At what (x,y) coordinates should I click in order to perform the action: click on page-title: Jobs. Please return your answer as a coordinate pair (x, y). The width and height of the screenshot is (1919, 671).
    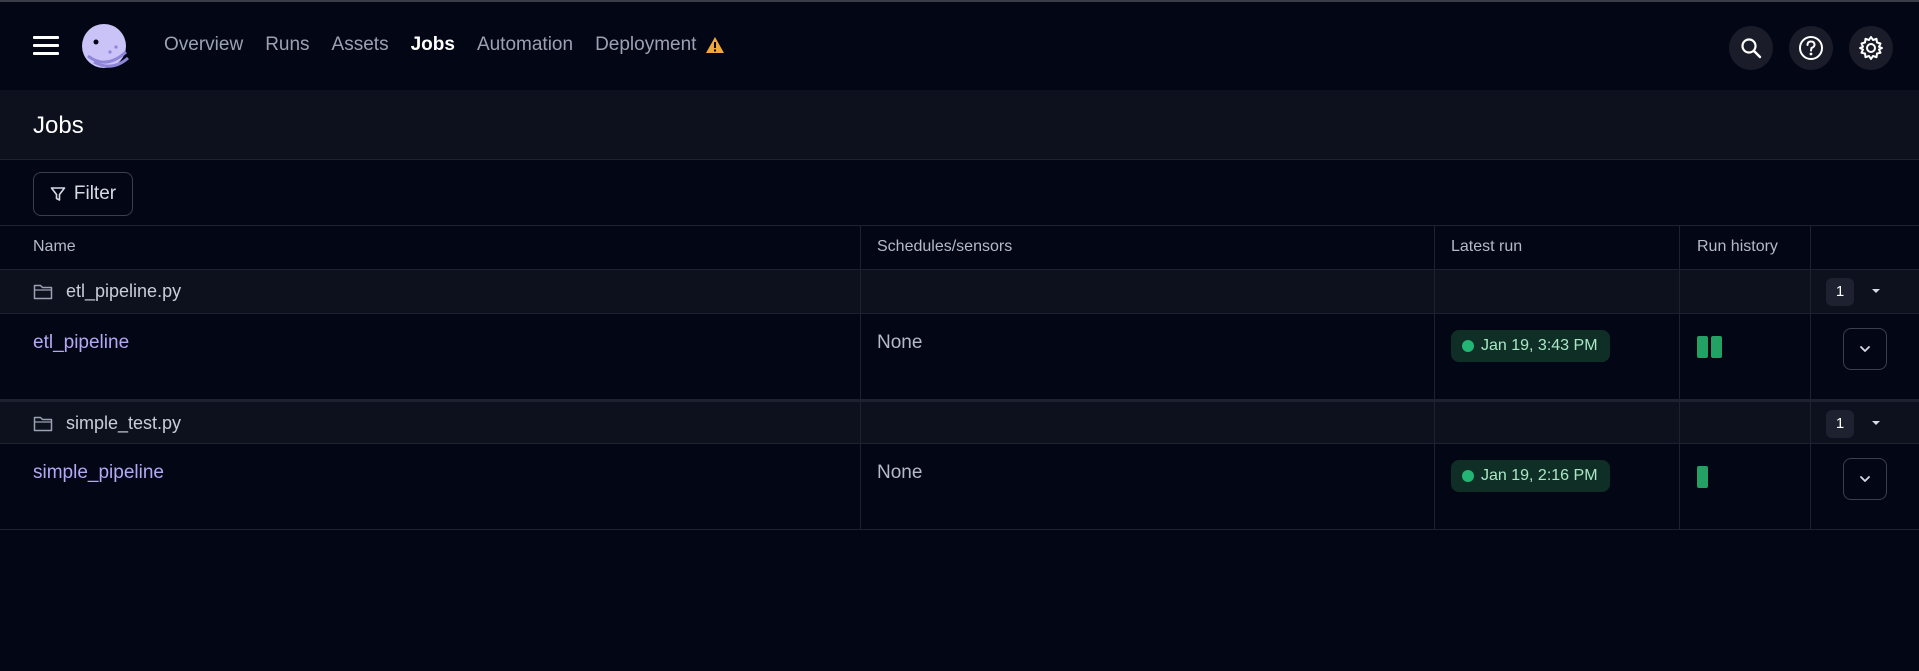
    Looking at the image, I should click on (58, 125).